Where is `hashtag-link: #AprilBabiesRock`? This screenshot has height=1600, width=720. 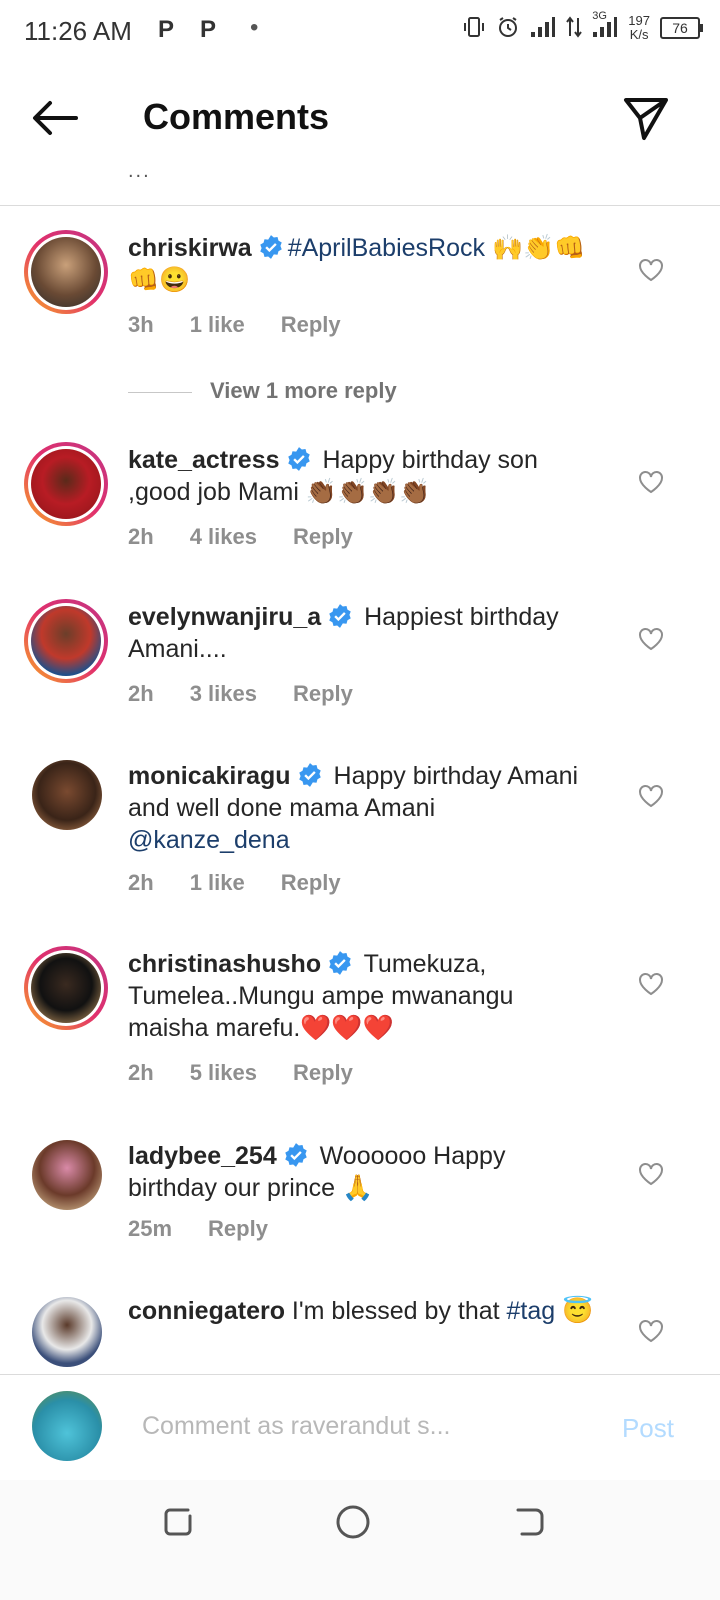
hashtag-link: #AprilBabiesRock is located at coordinates (386, 248).